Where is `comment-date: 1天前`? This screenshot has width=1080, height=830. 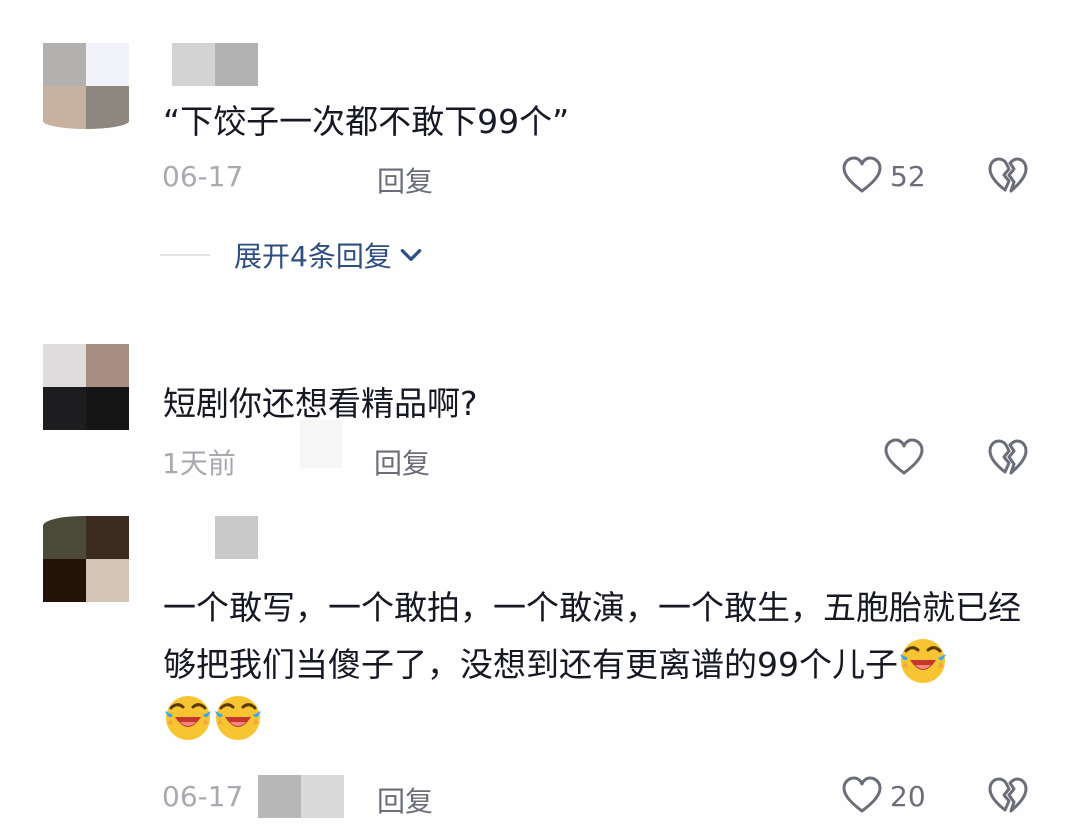 comment-date: 1天前 is located at coordinates (199, 463).